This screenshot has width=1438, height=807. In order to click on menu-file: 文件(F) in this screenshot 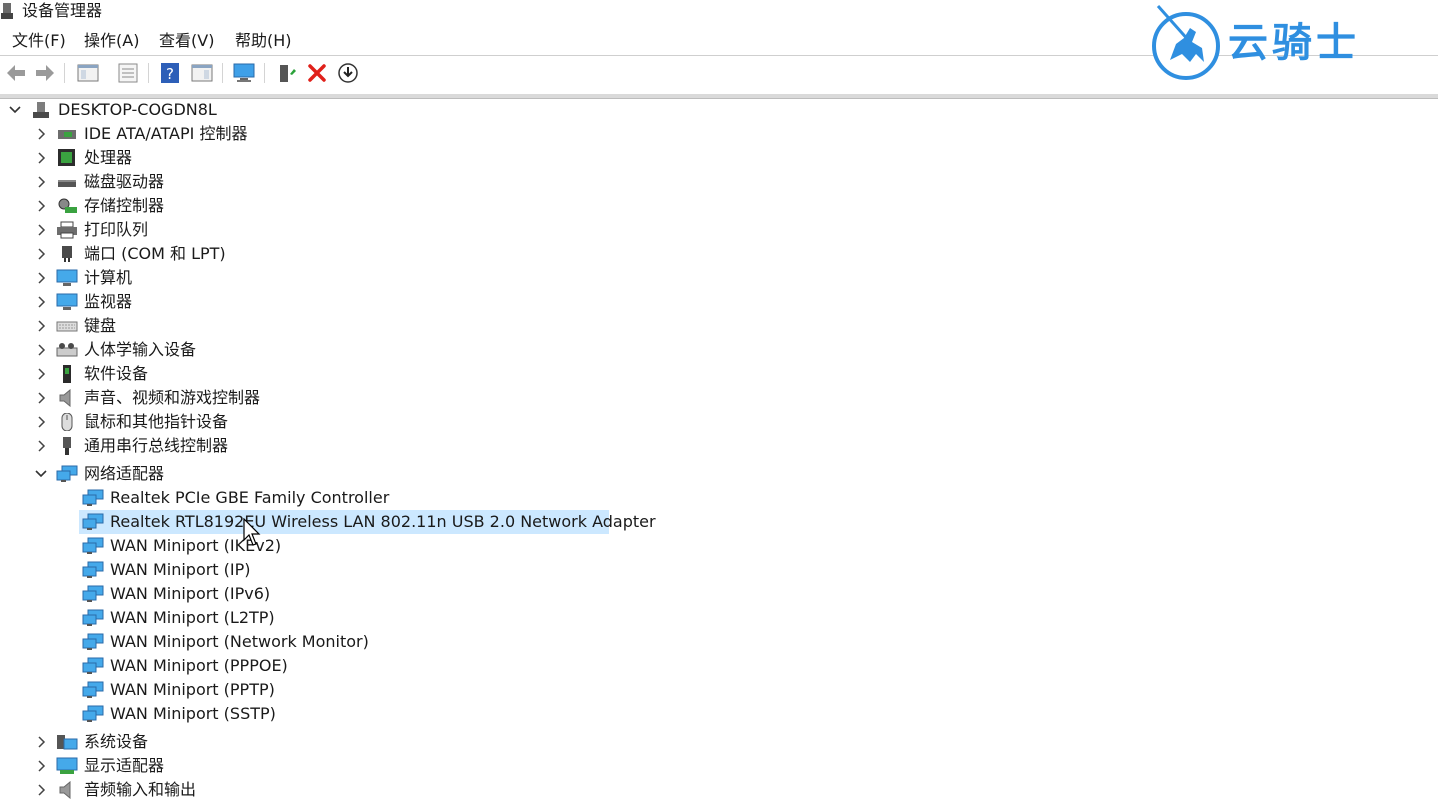, I will do `click(39, 41)`.